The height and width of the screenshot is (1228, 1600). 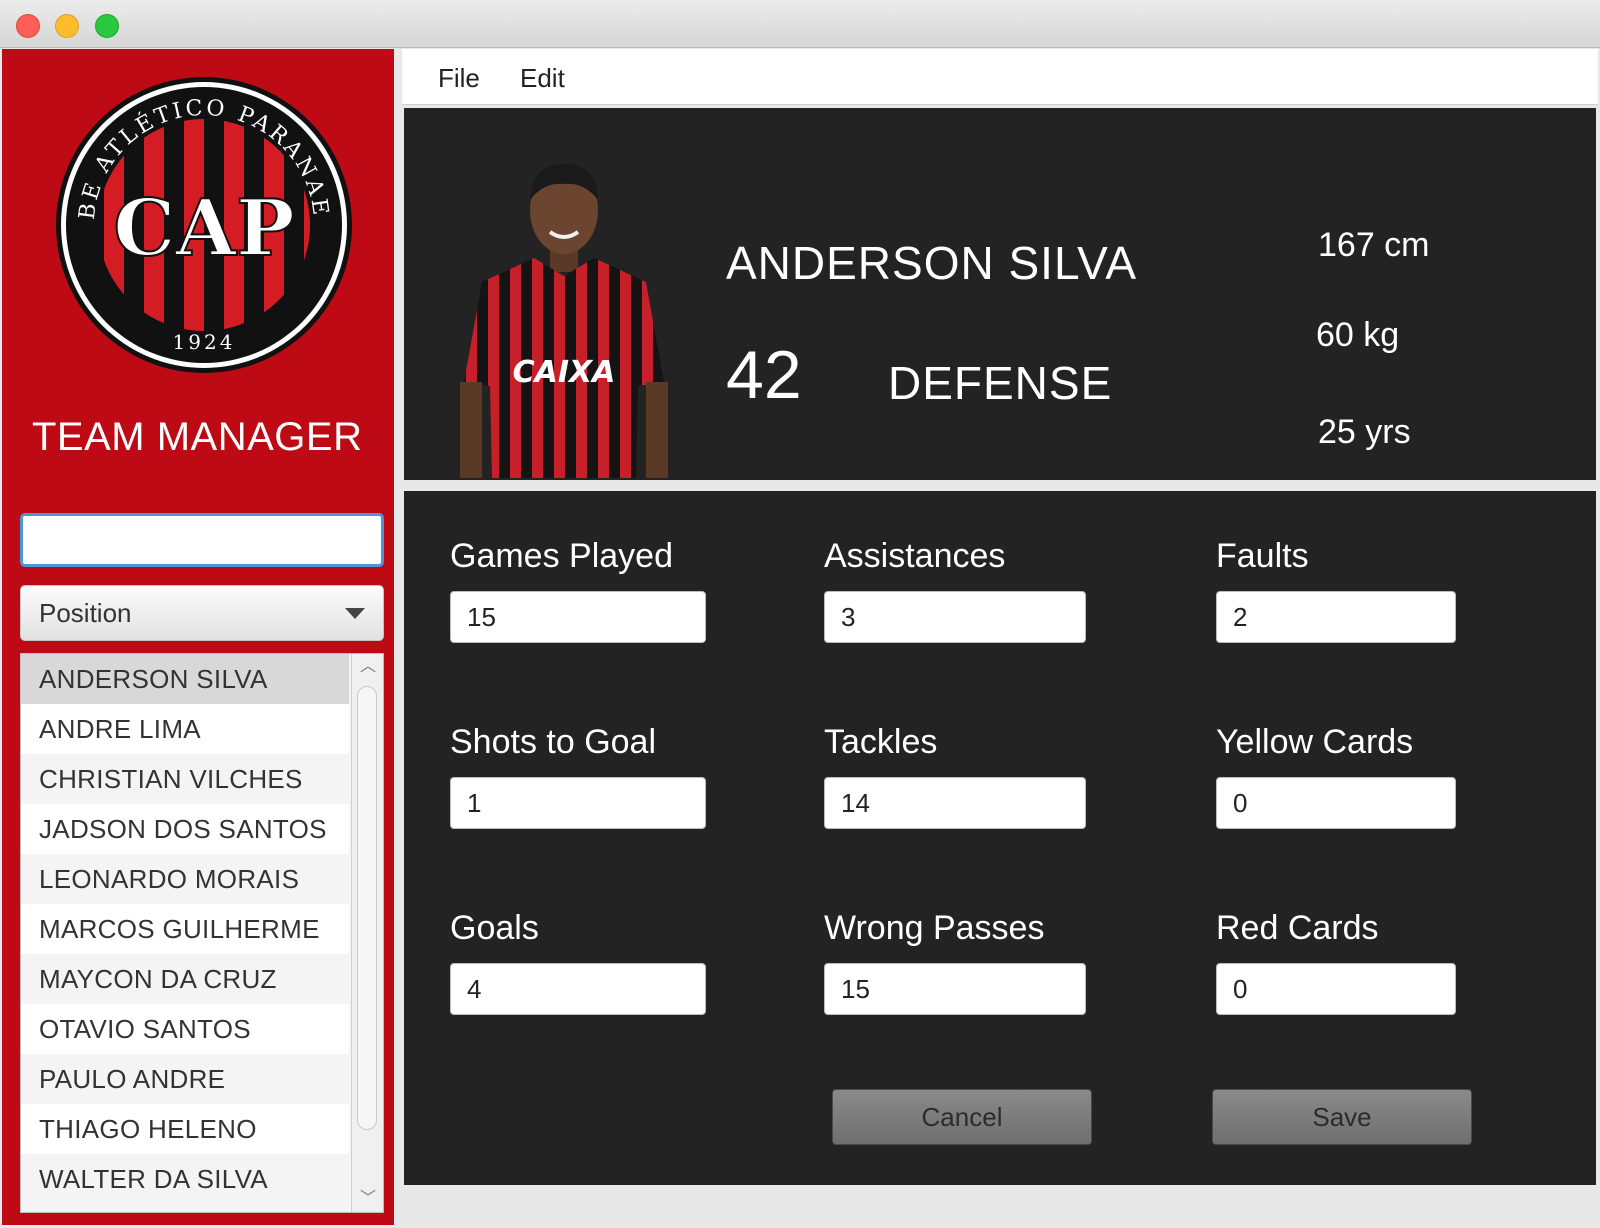 What do you see at coordinates (185, 979) in the screenshot?
I see `player-list-item: MAYCON DA CRUZ` at bounding box center [185, 979].